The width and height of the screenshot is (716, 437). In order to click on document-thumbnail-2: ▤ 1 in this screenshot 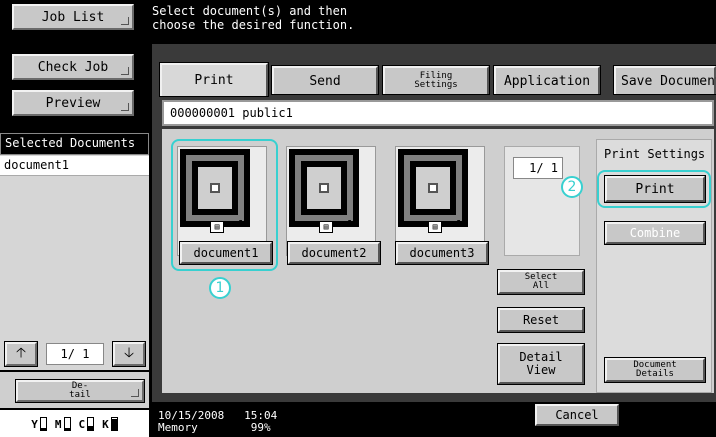, I will do `click(331, 201)`.